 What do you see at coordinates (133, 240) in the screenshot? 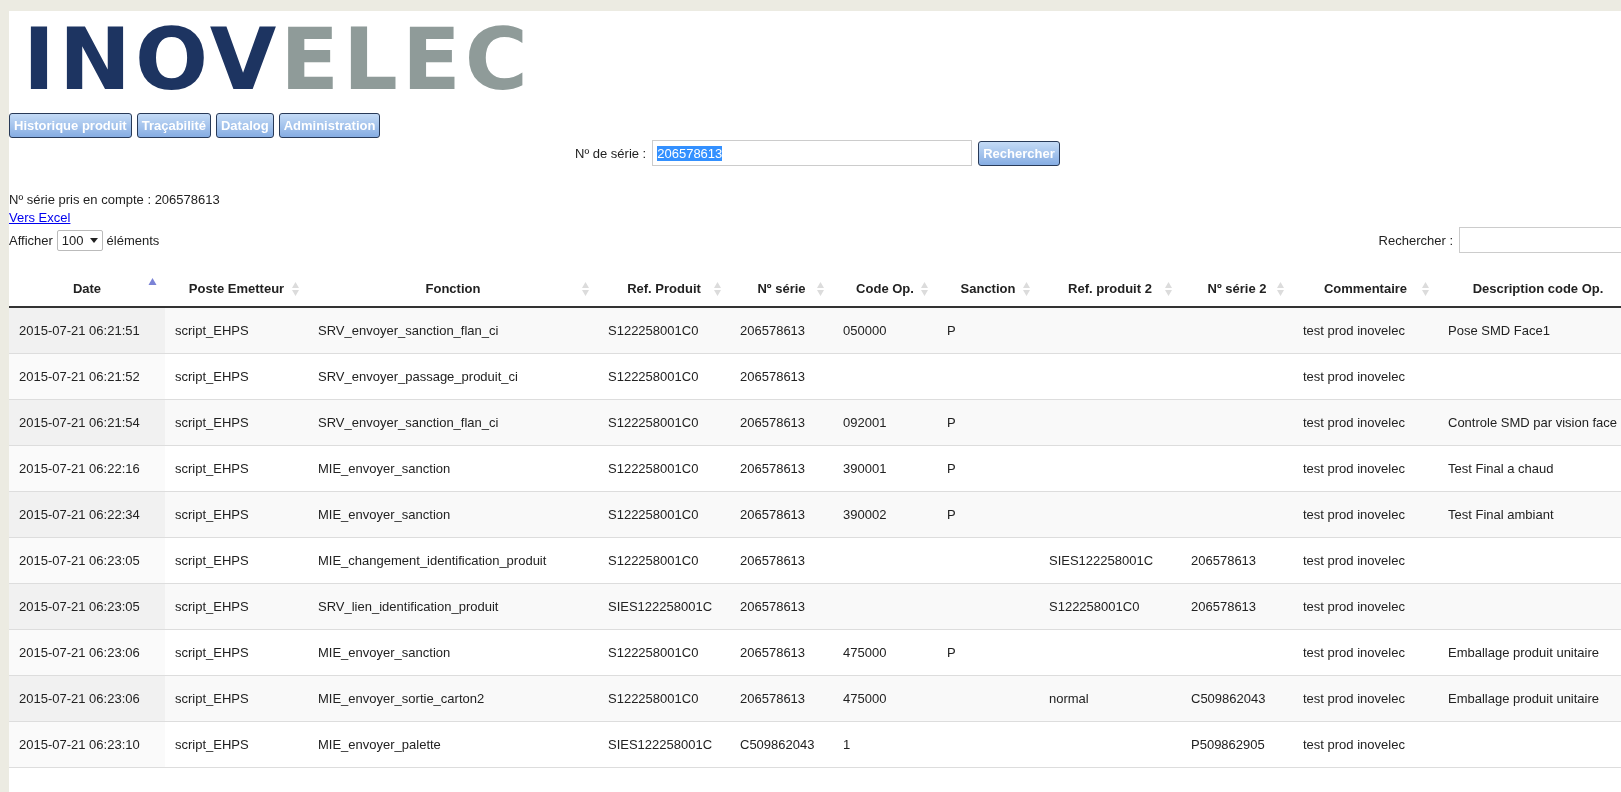
I see `elements-label: éléments` at bounding box center [133, 240].